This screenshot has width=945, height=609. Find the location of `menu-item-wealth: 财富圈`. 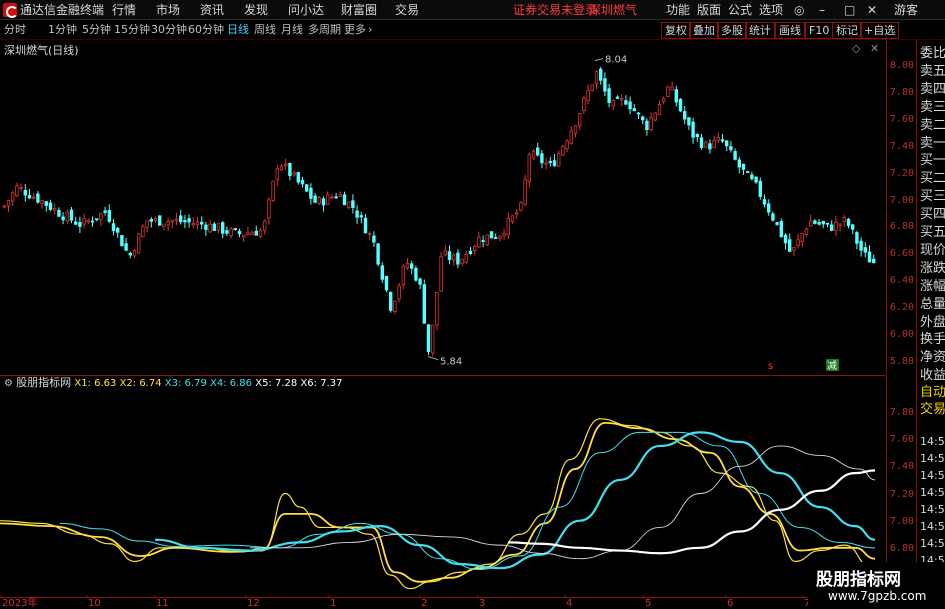

menu-item-wealth: 财富圈 is located at coordinates (359, 10).